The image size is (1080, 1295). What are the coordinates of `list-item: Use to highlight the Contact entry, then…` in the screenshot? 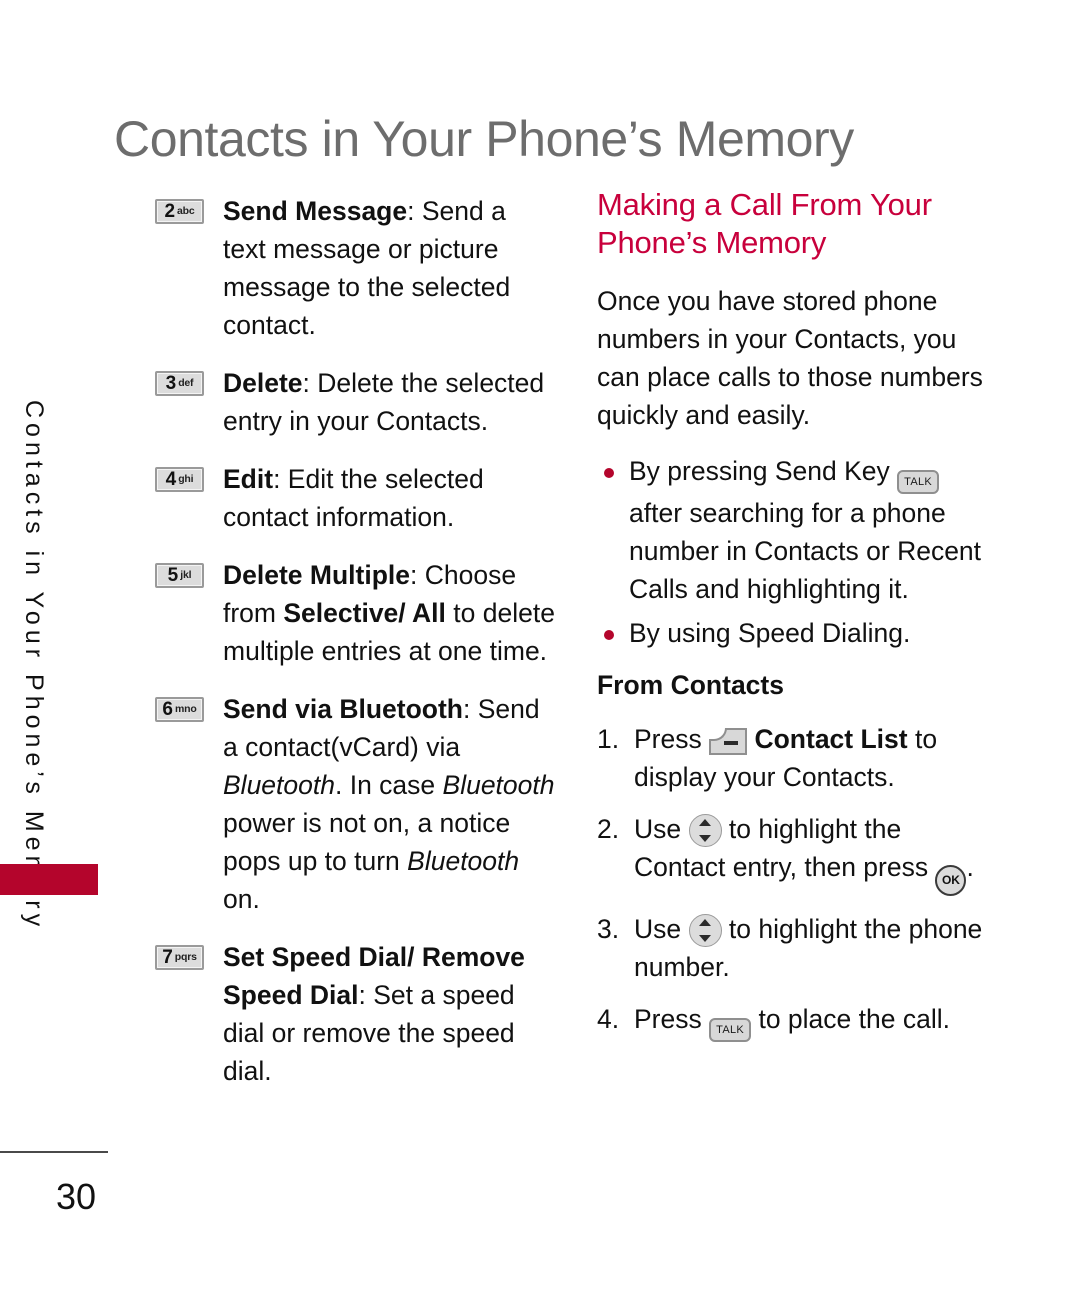 It's located at (797, 853).